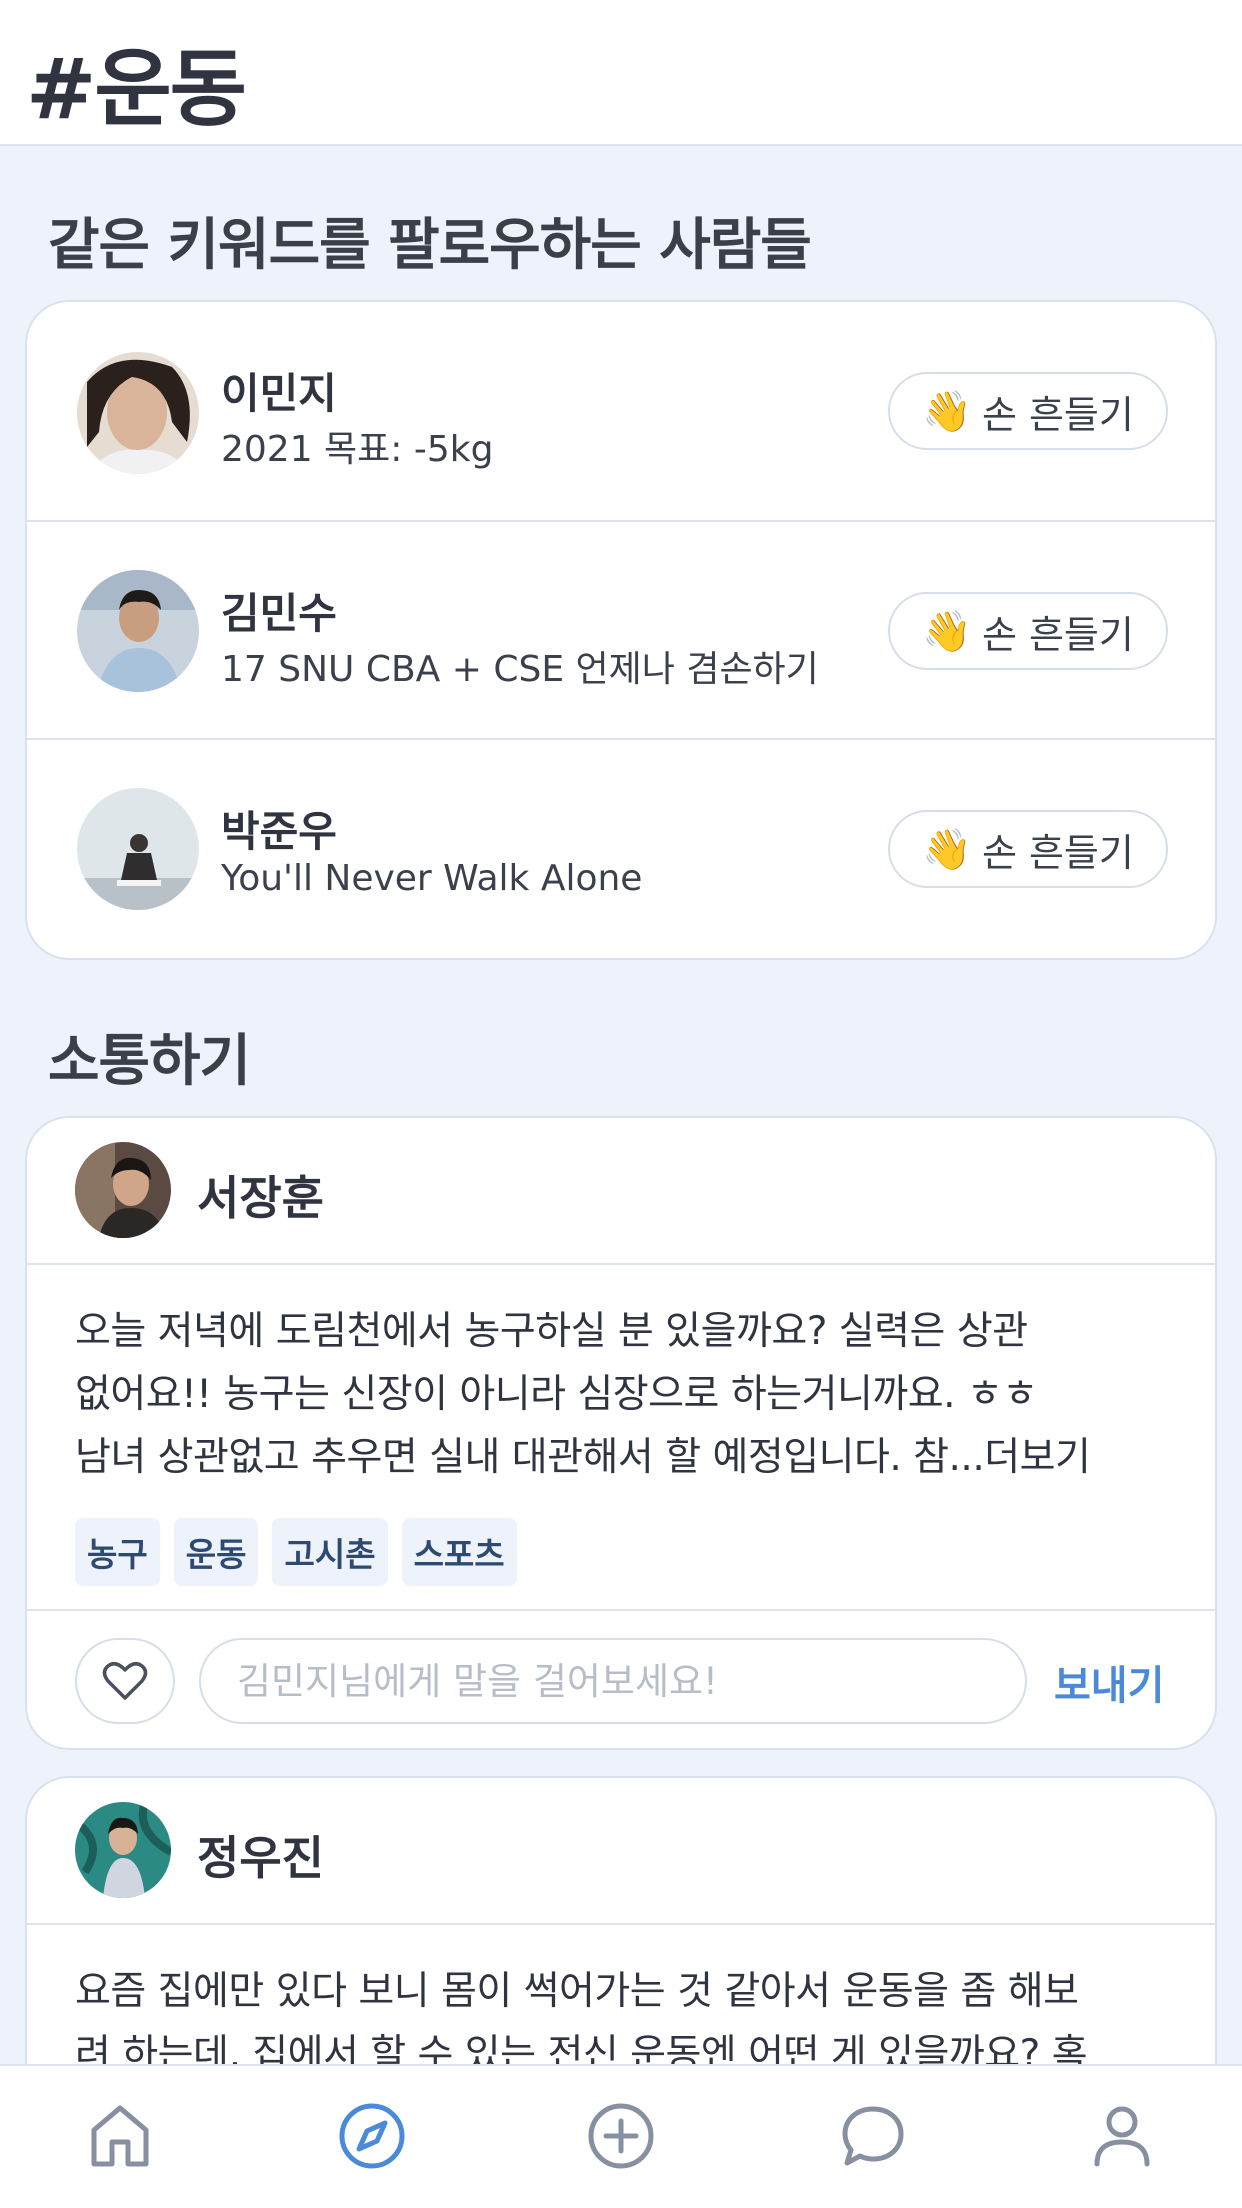  Describe the element at coordinates (621, 73) in the screenshot. I see `top-header: #운동` at that location.